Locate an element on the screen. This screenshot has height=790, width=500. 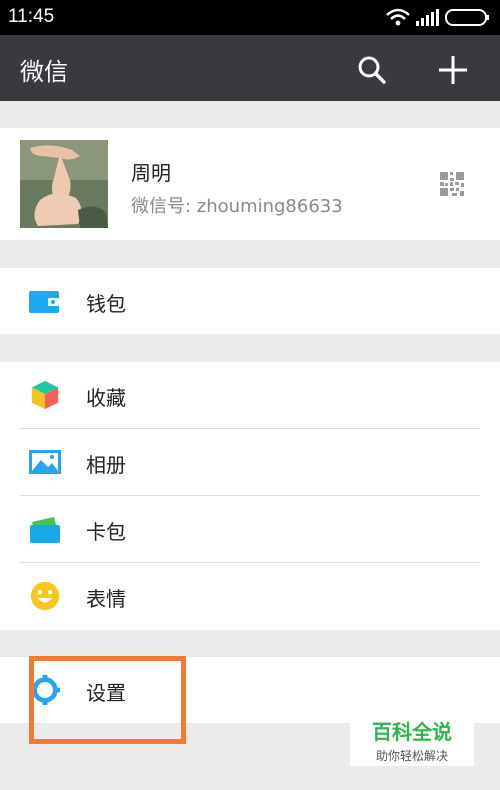
menu-item-album: 相册 is located at coordinates (250, 462).